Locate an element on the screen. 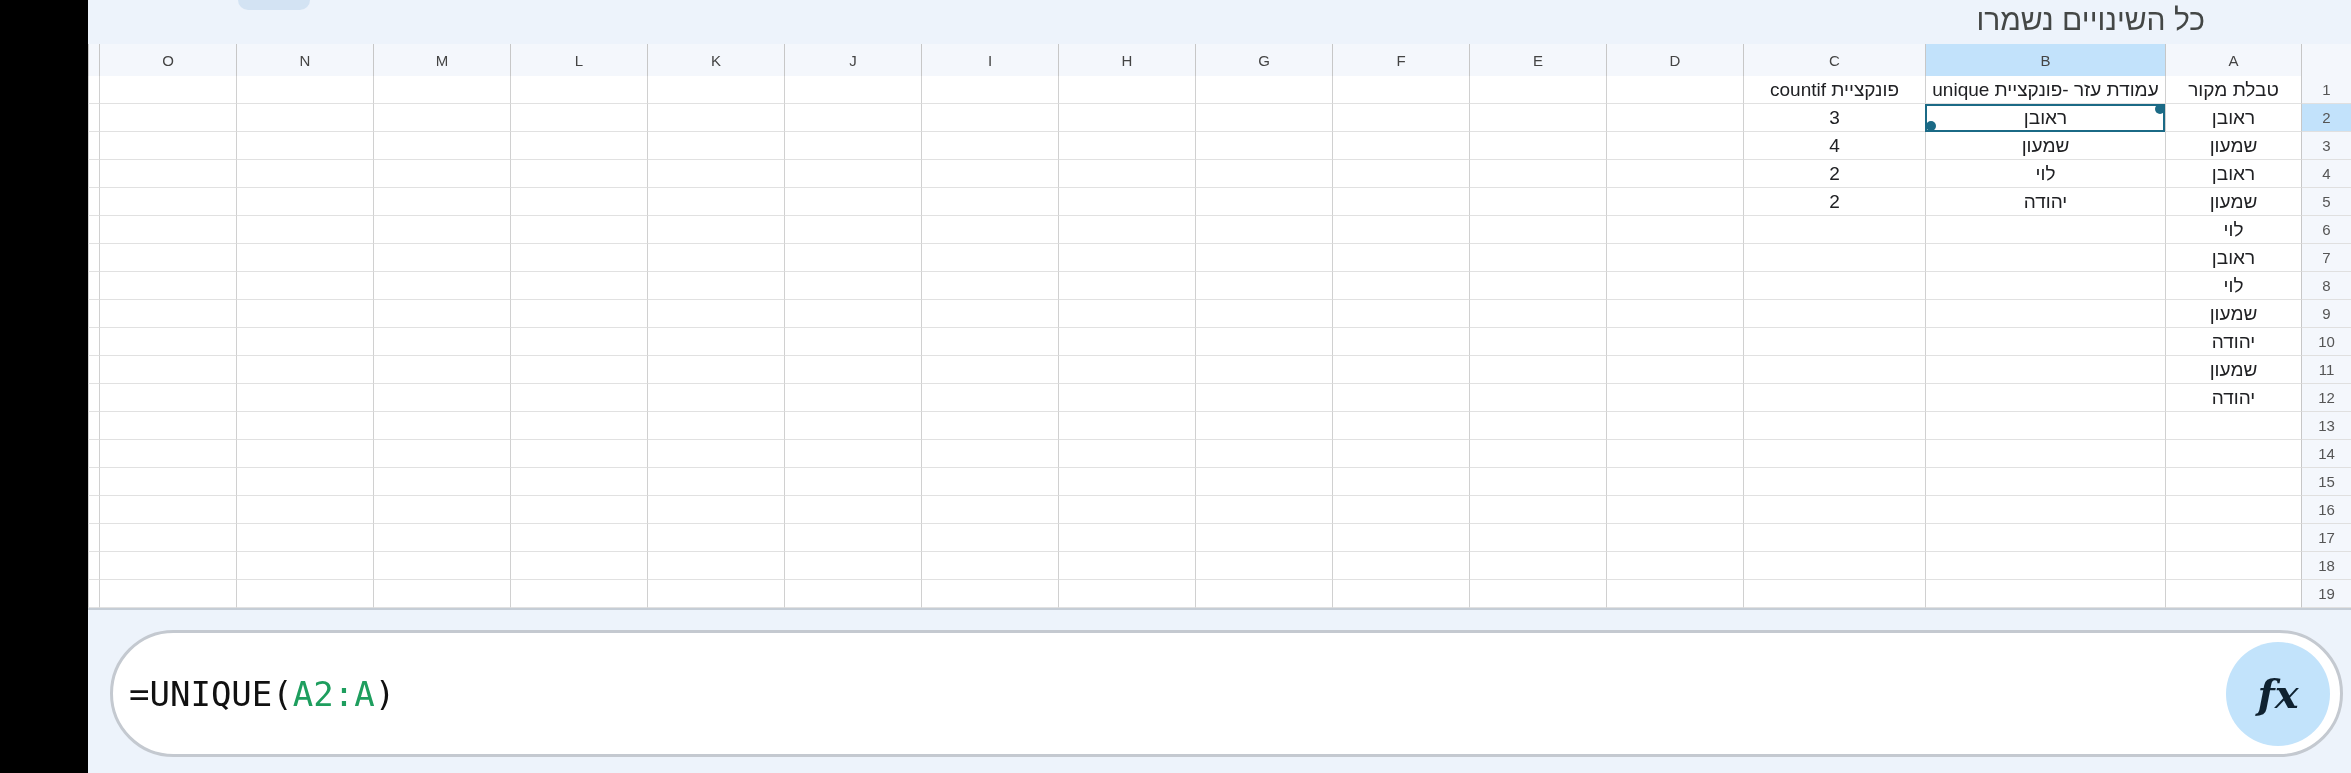  table-cell: 4 is located at coordinates (1834, 146).